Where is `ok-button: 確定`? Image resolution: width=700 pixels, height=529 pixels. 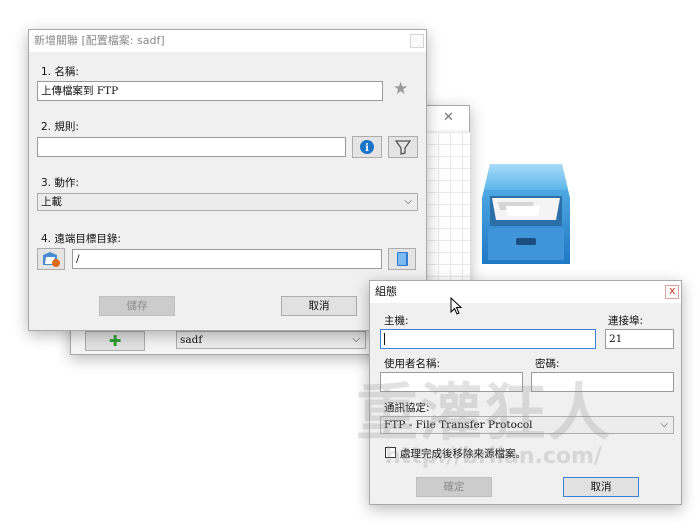
ok-button: 確定 is located at coordinates (454, 487).